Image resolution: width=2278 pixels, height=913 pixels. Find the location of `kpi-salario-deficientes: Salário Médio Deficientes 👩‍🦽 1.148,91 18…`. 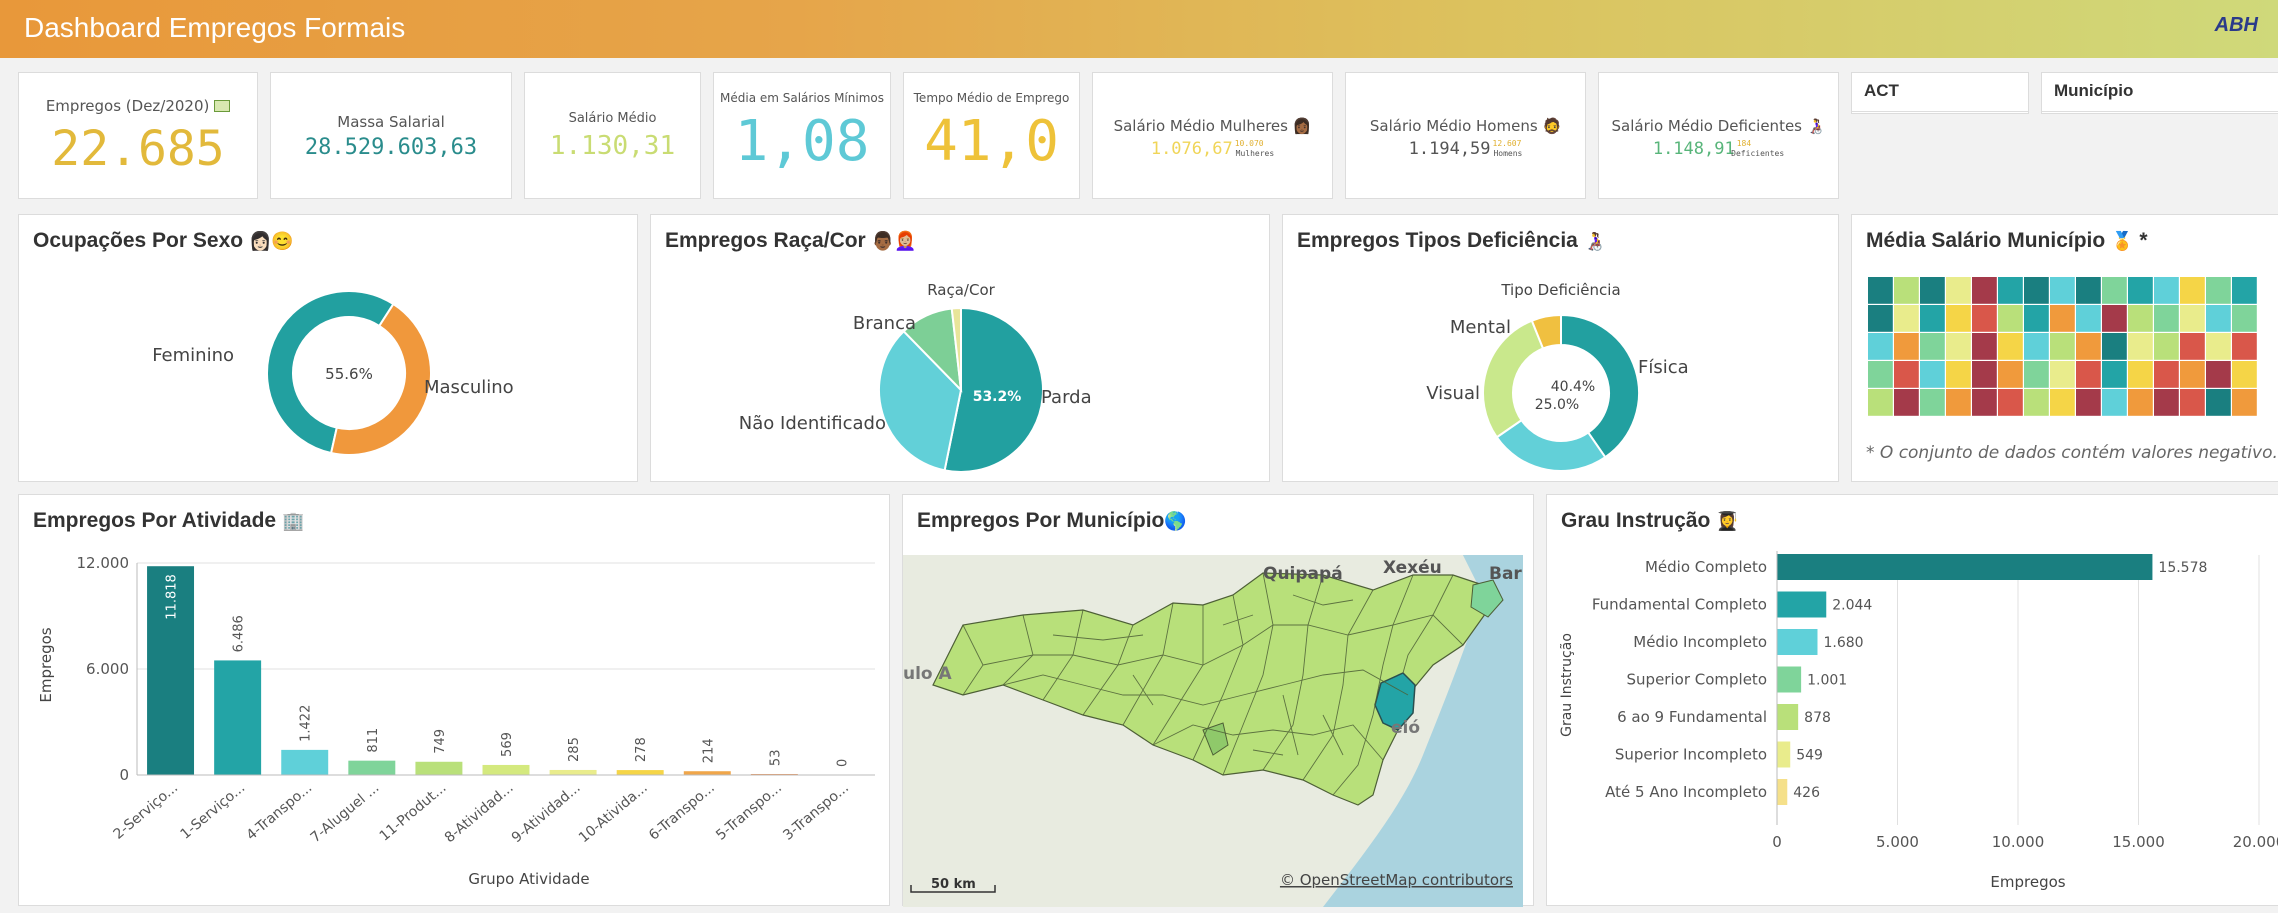

kpi-salario-deficientes: Salário Médio Deficientes 👩‍🦽 1.148,91 18… is located at coordinates (1718, 135).